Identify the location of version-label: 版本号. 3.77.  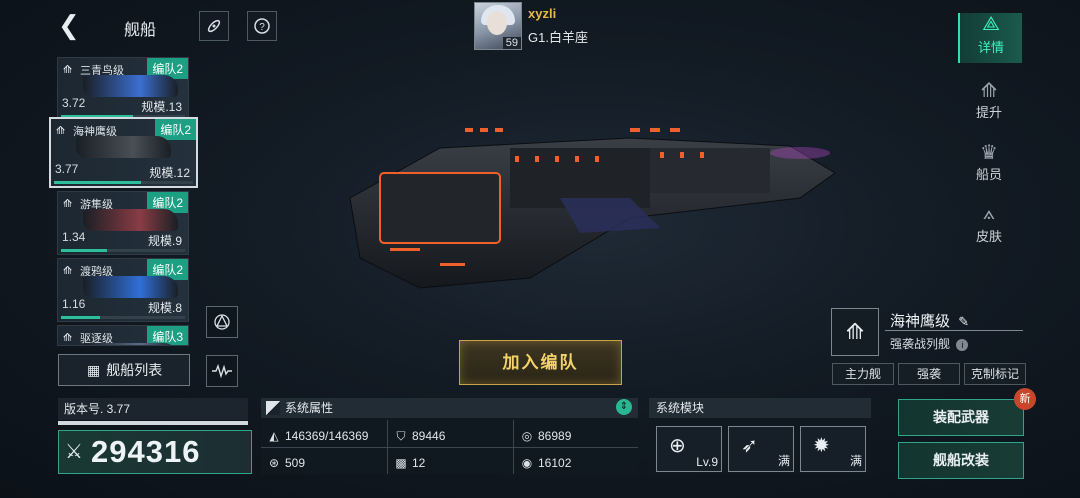
(153, 409).